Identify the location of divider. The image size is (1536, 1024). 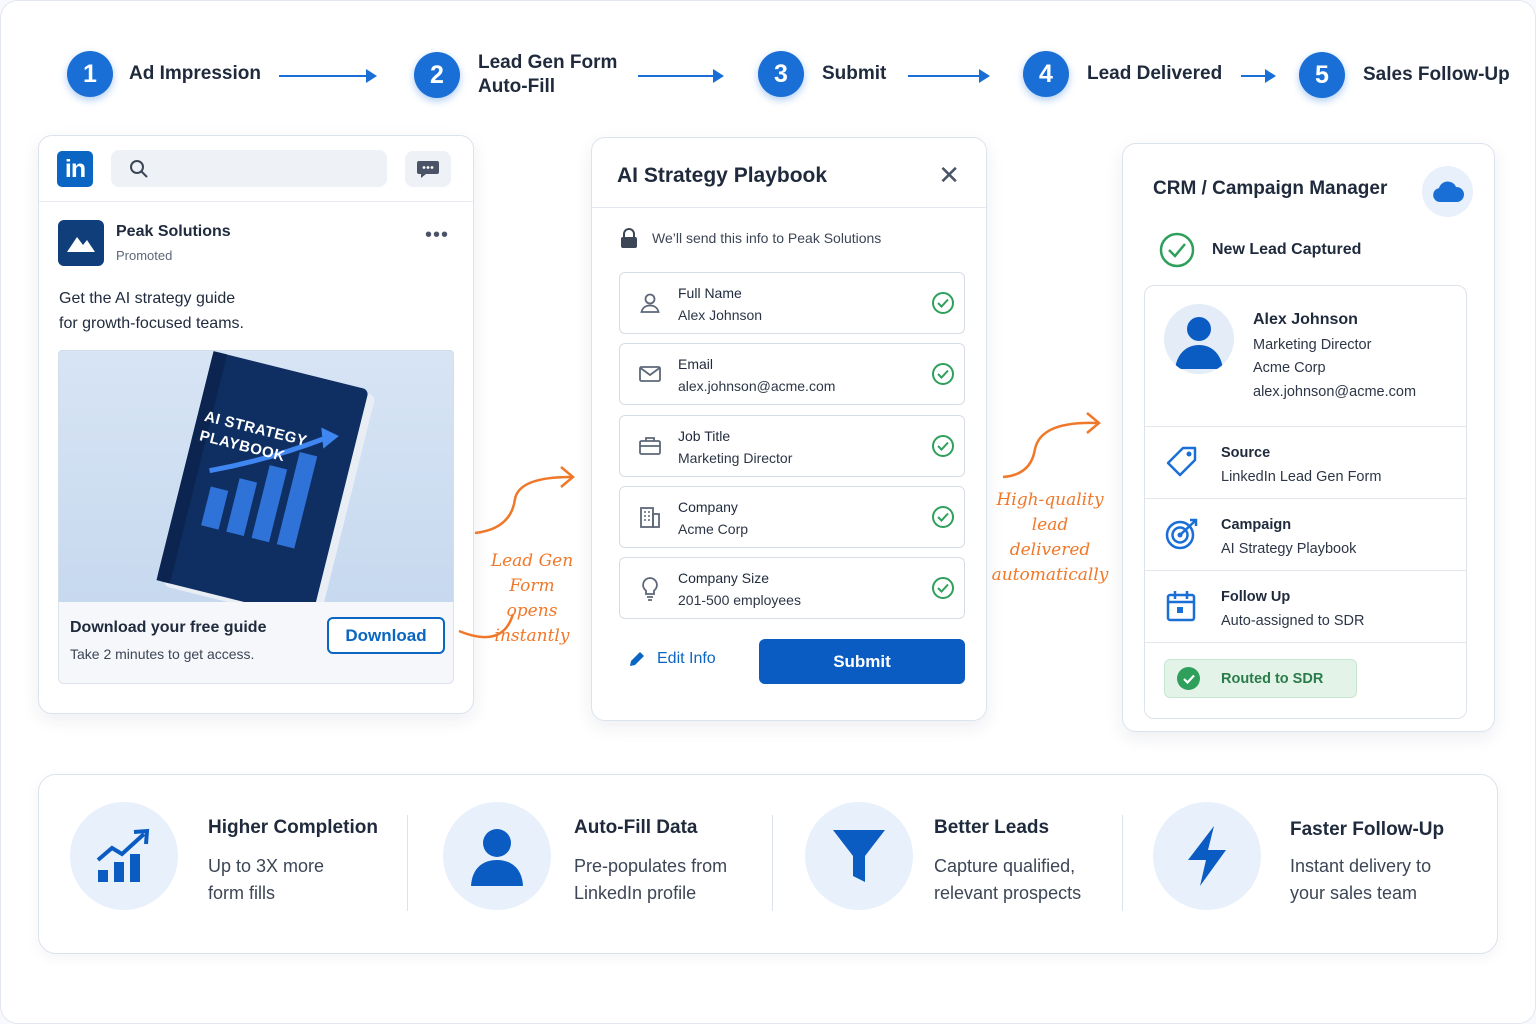
(789, 207).